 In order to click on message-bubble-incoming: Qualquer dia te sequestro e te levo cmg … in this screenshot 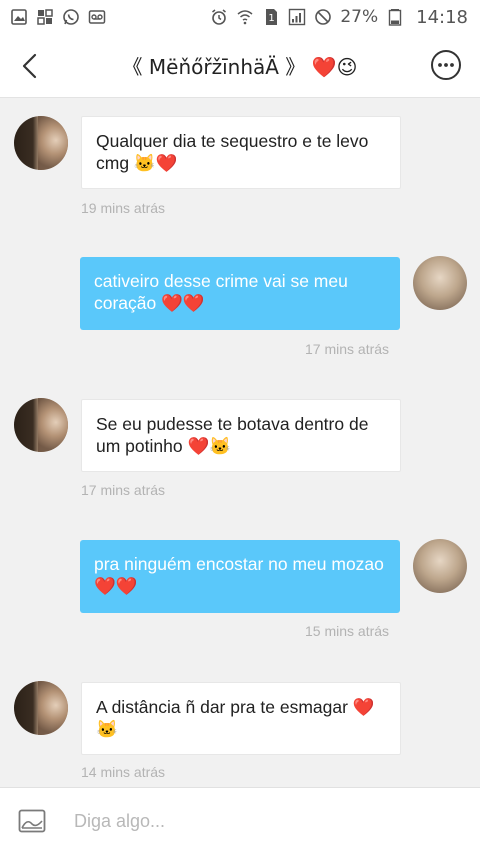, I will do `click(241, 152)`.